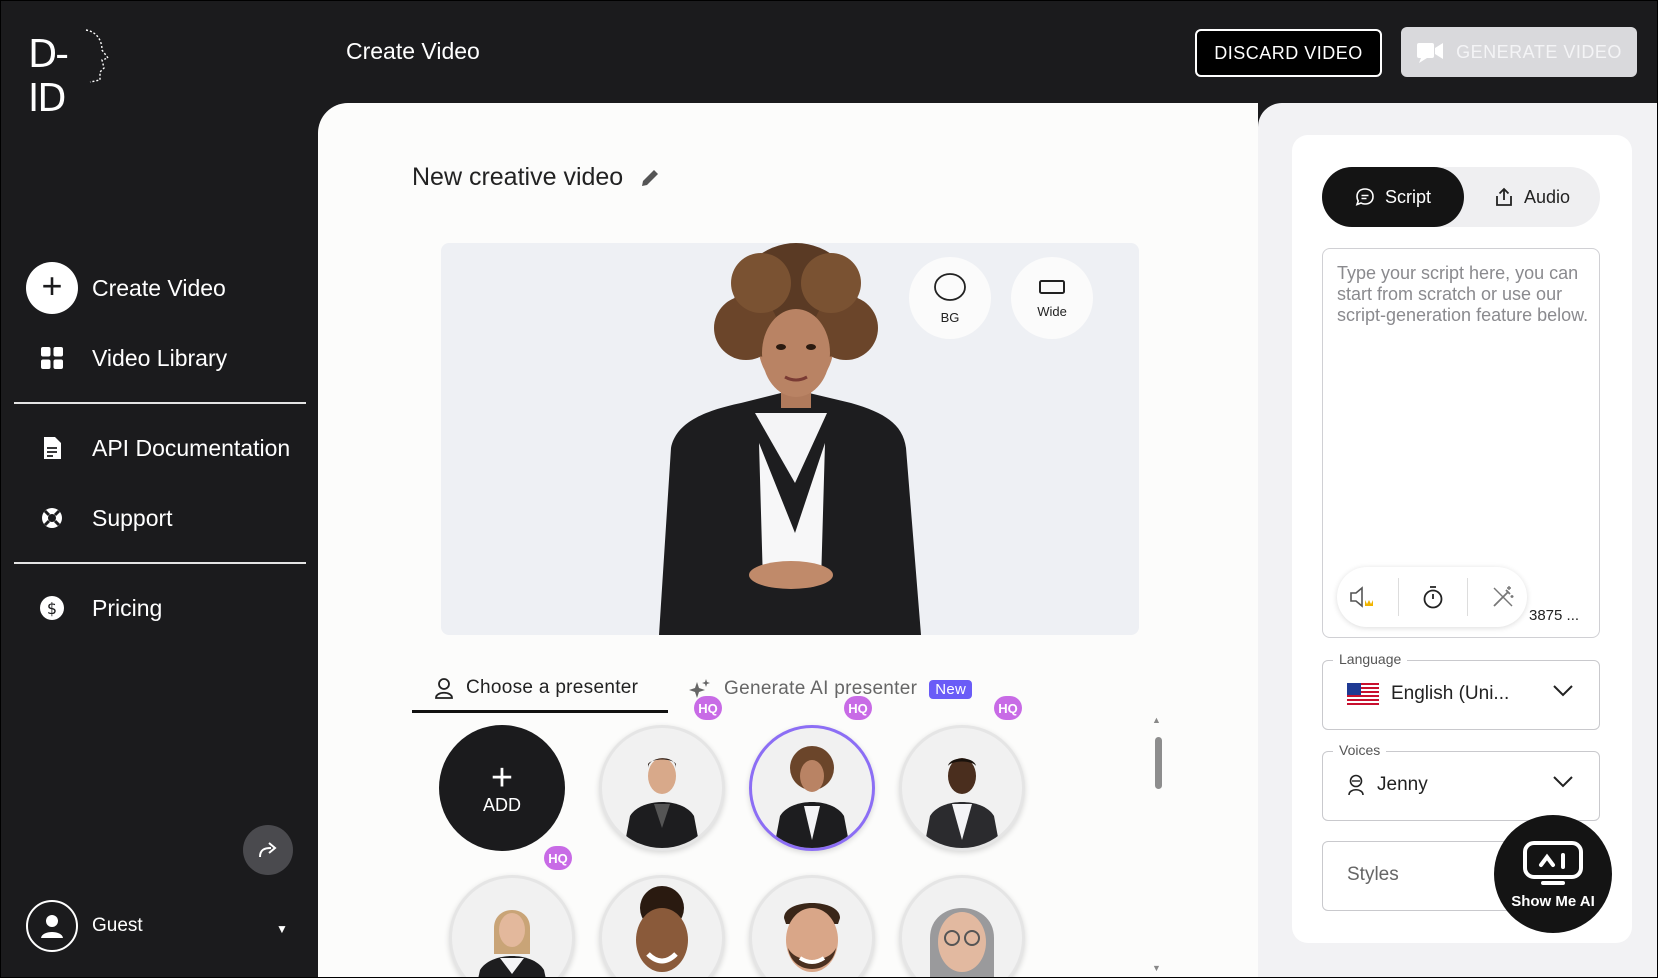 The image size is (1658, 978). I want to click on presenter-woman-grey-image, so click(962, 943).